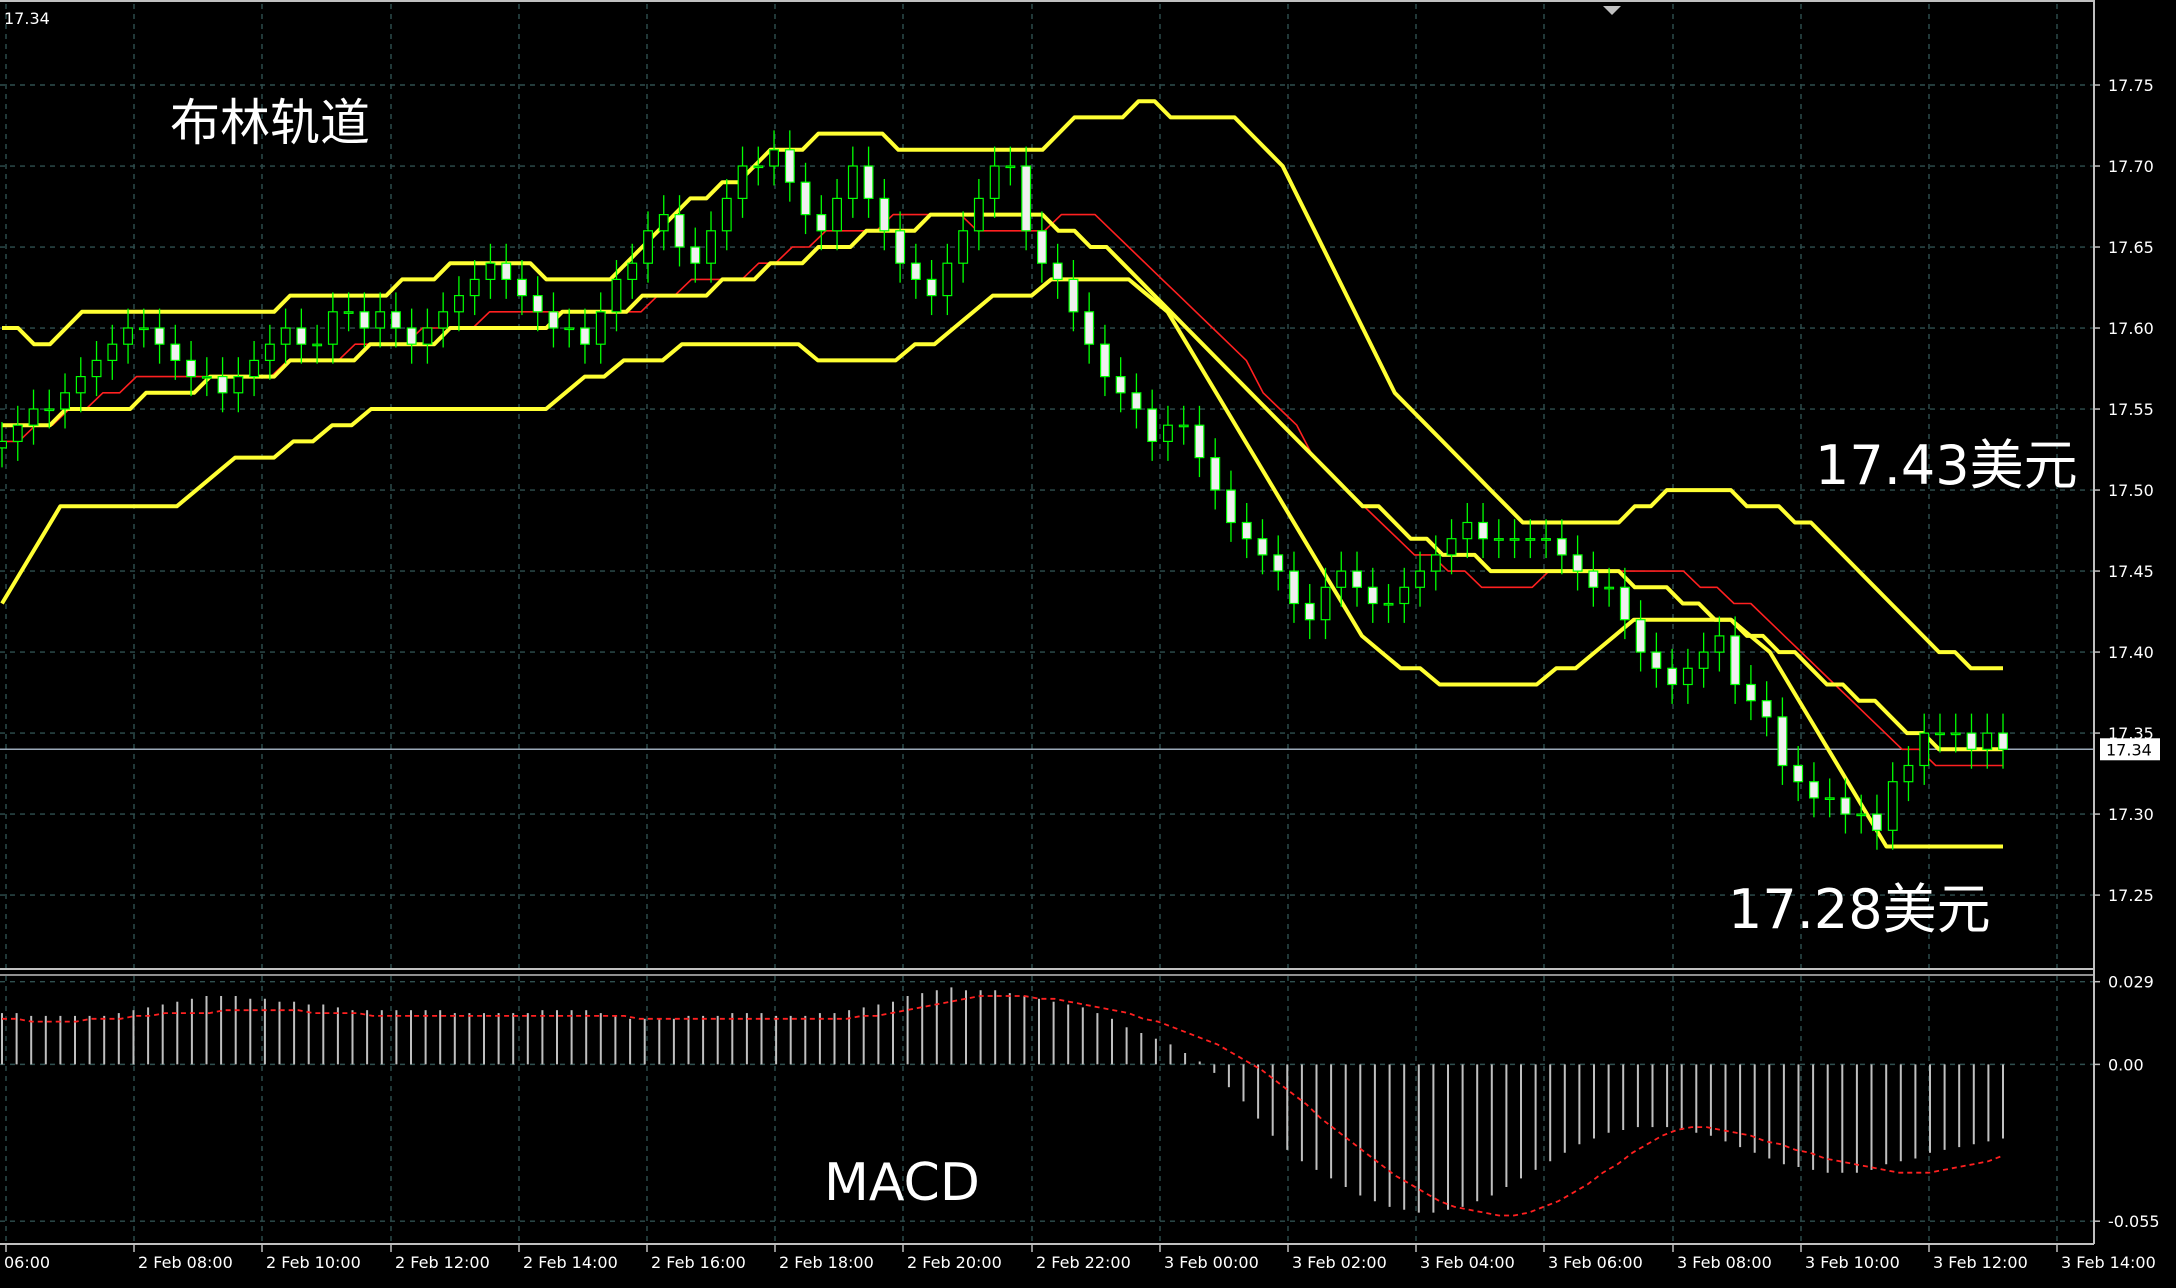 The image size is (2176, 1288). I want to click on time-tick-label: 3 Feb 02:00, so click(1339, 1262).